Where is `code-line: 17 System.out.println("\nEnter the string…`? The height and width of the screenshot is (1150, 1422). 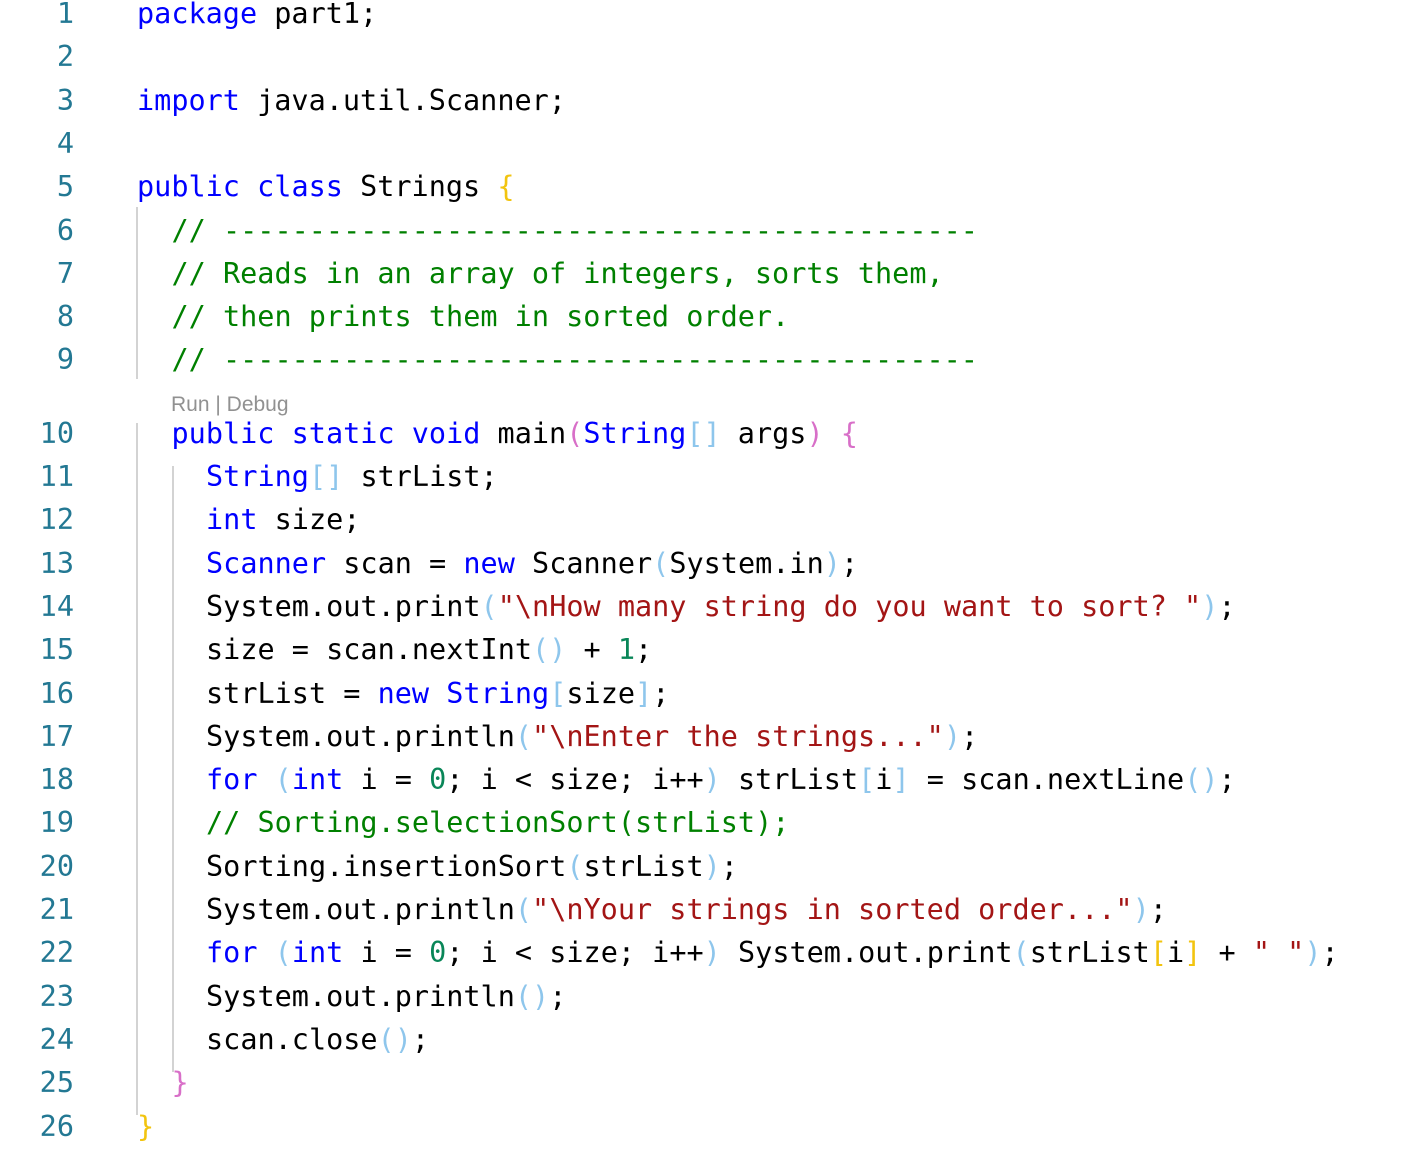
code-line: 17 System.out.println("\nEnter the string… is located at coordinates (711, 736).